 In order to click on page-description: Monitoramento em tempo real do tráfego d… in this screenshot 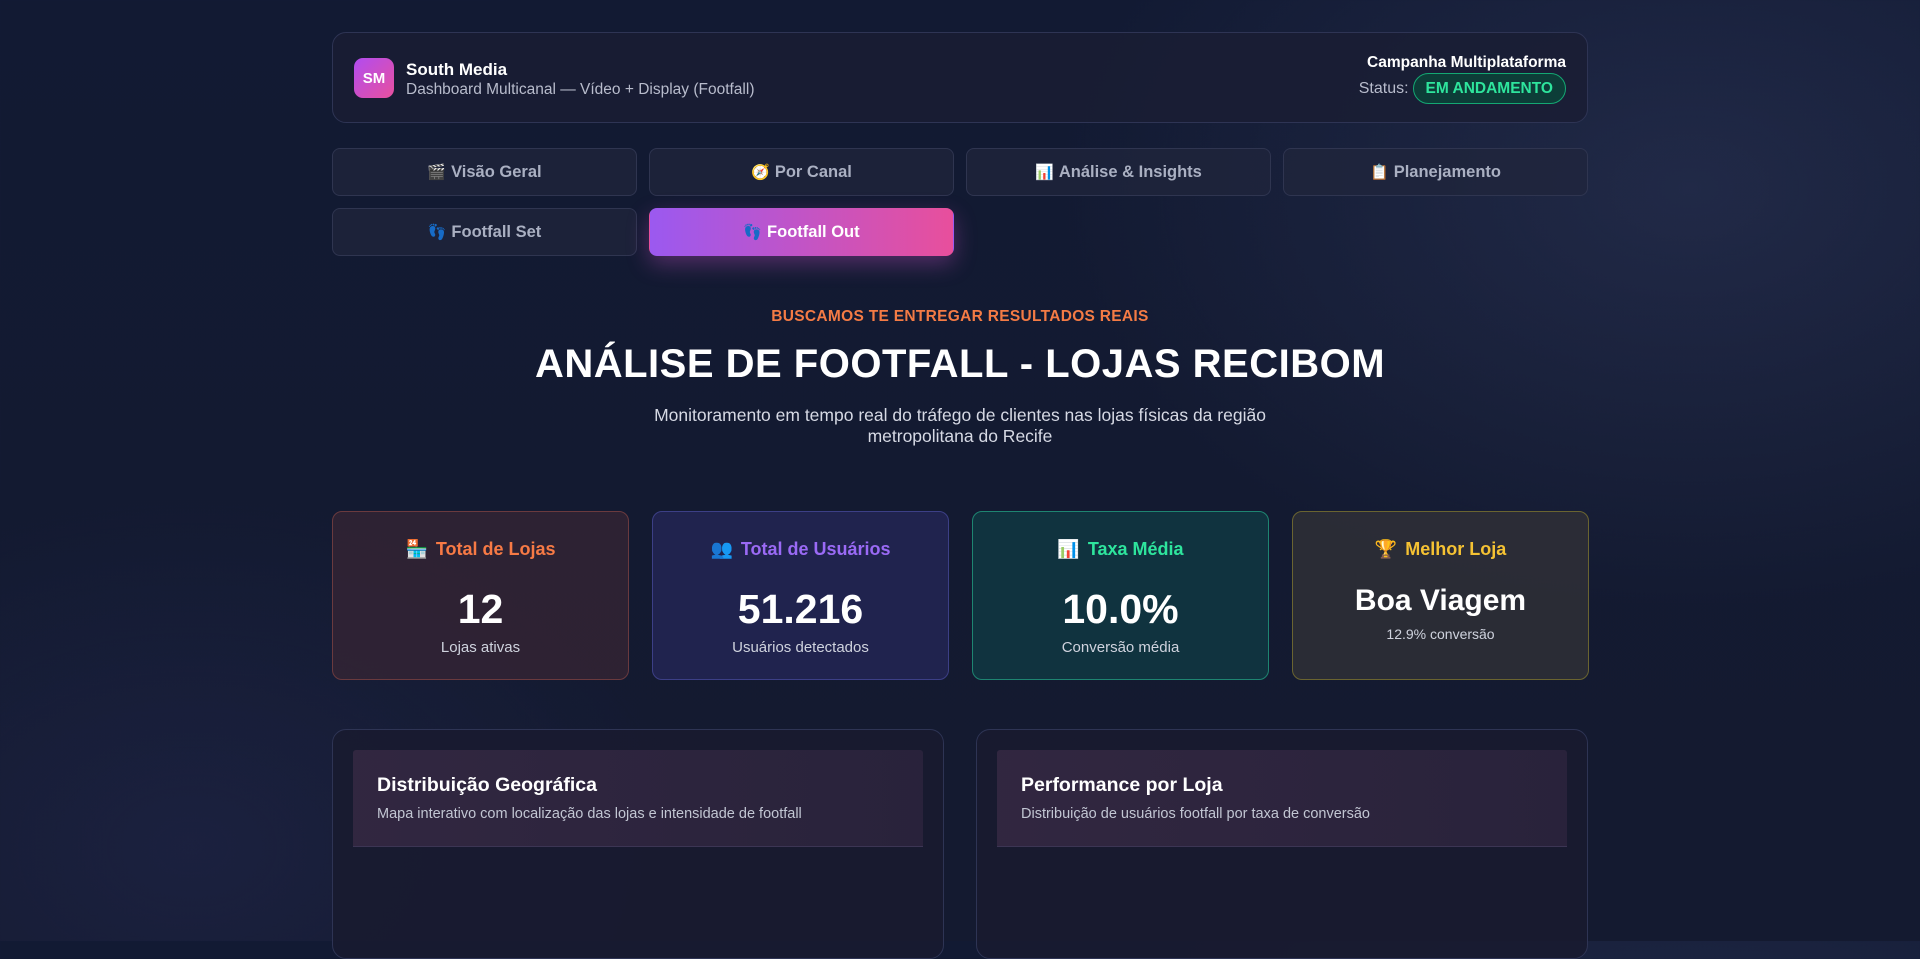, I will do `click(960, 425)`.